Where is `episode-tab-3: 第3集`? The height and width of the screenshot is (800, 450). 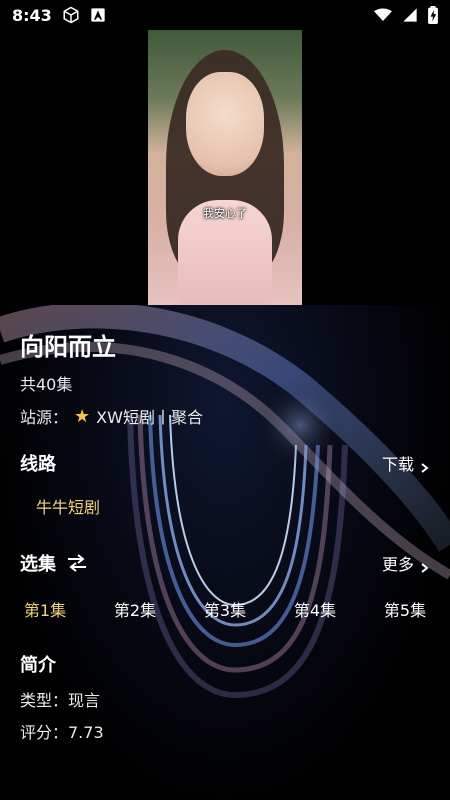
episode-tab-3: 第3集 is located at coordinates (225, 609).